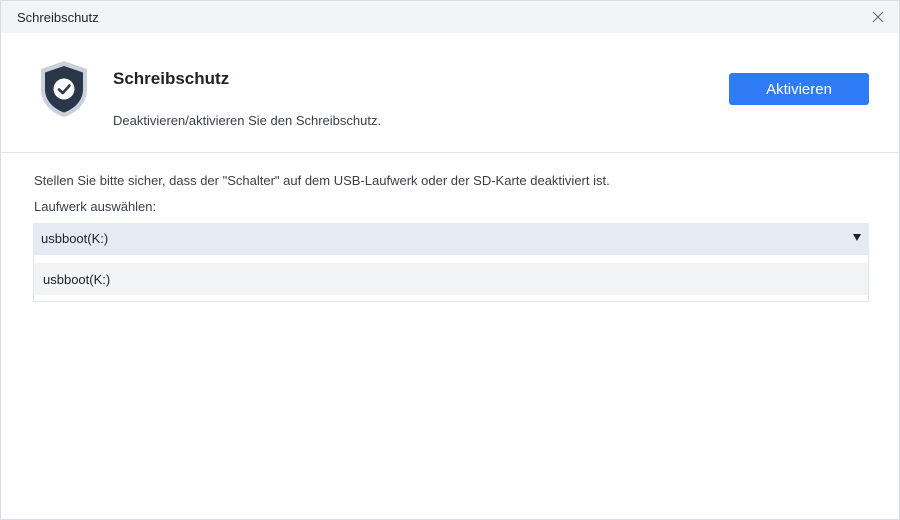 The image size is (900, 520). I want to click on drive-select: usbboot(K:), so click(451, 239).